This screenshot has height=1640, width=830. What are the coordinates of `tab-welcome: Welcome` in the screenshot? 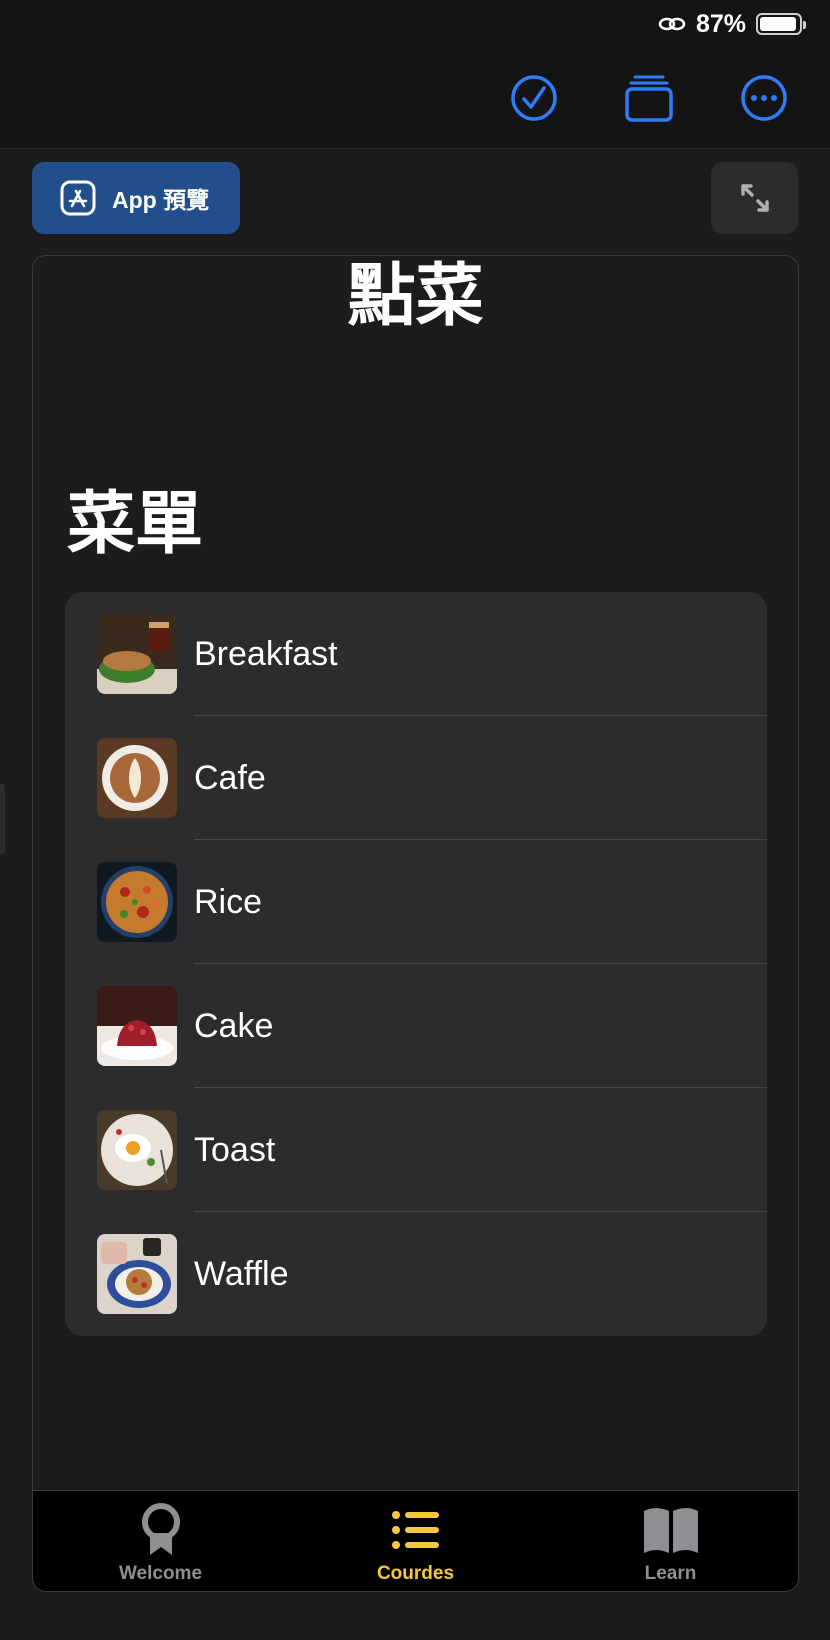 It's located at (160, 1541).